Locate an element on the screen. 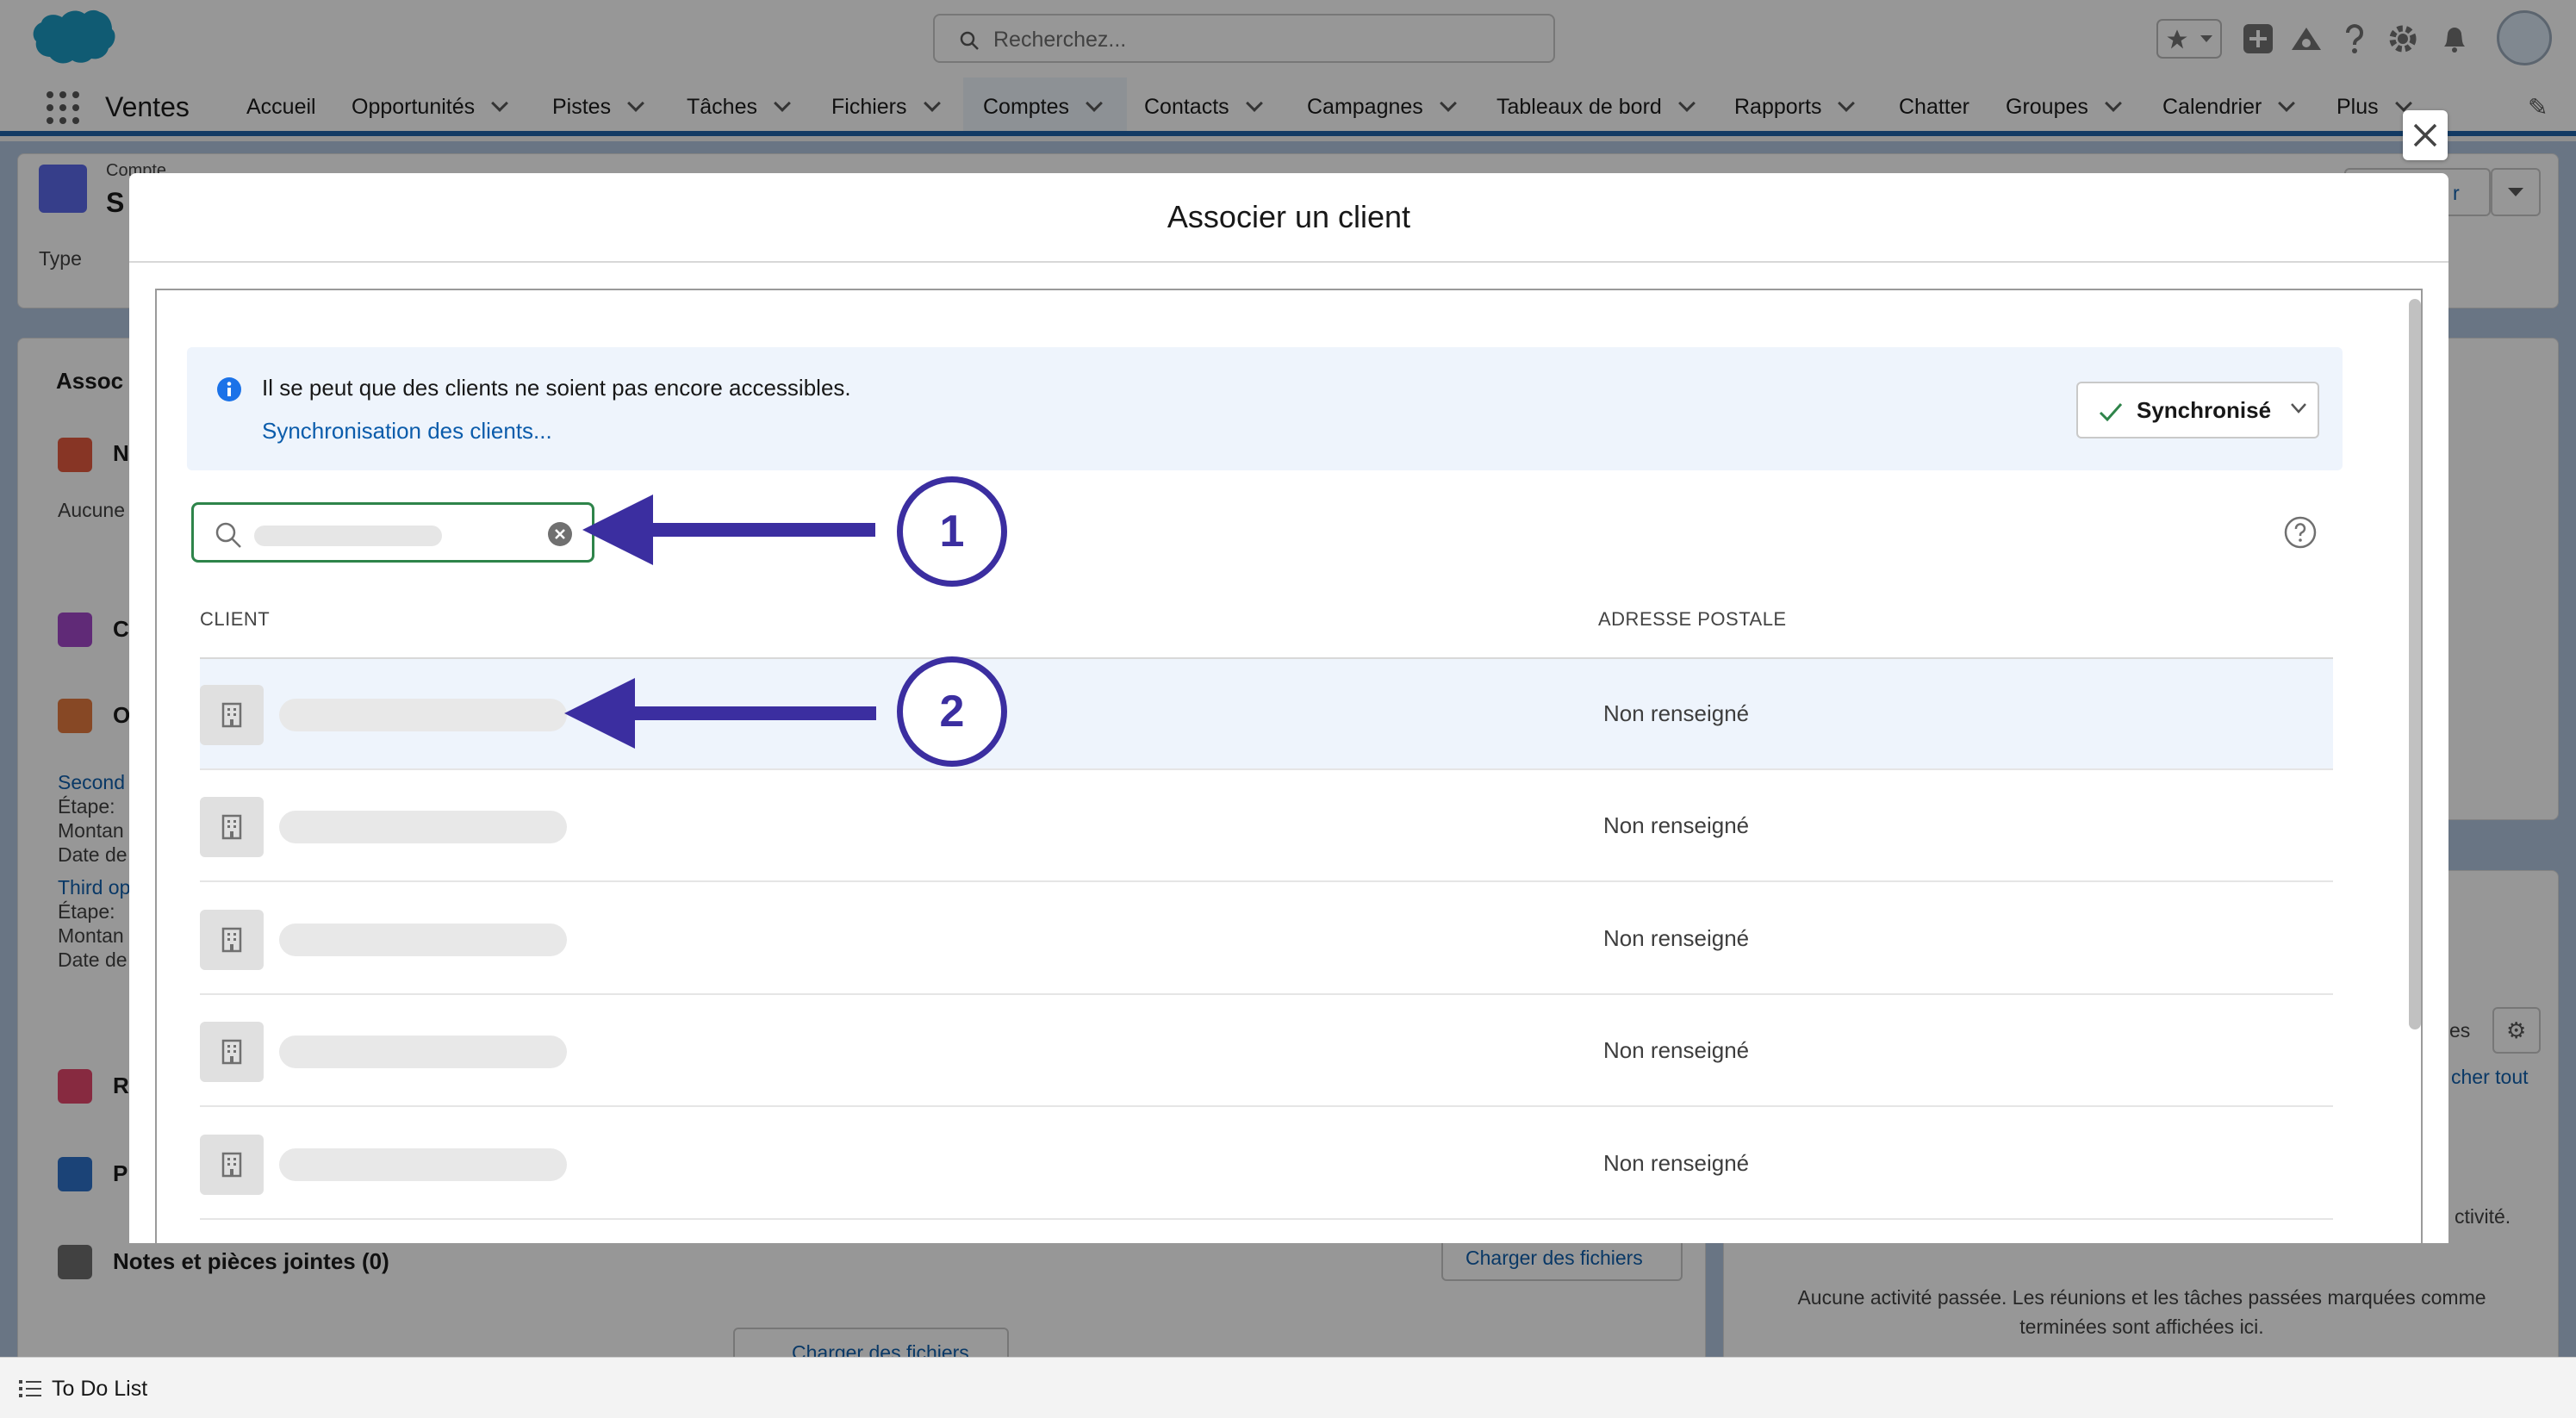  modal-header: Associer un client is located at coordinates (1289, 218).